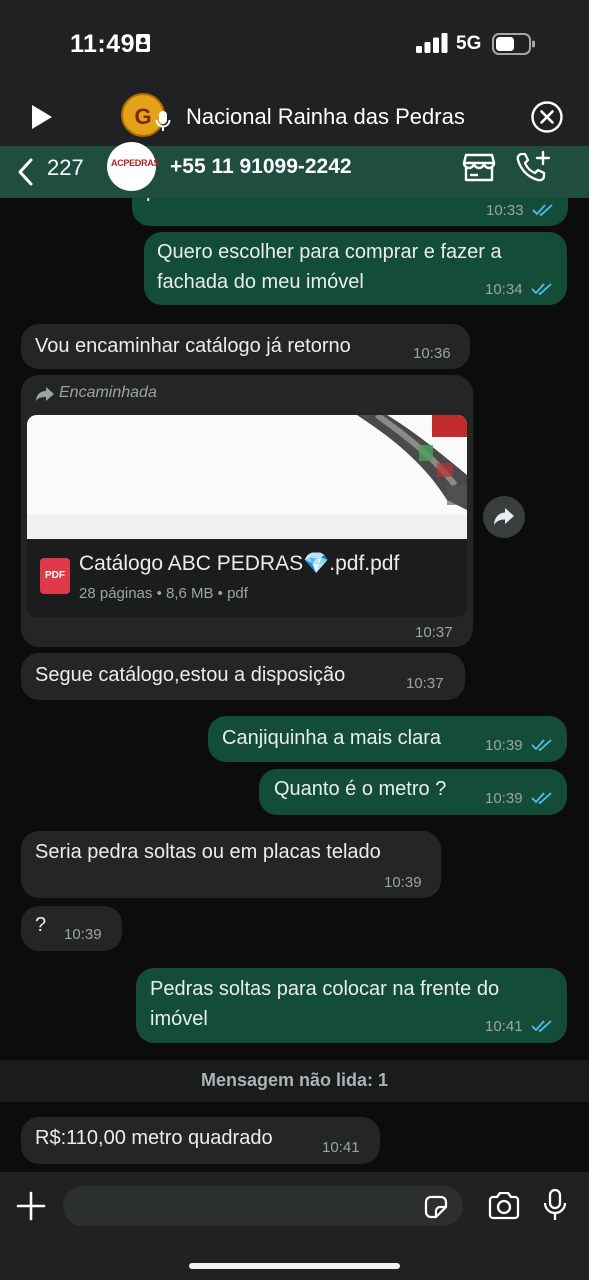  I want to click on message-text: Segue catálogo,estou a disposição, so click(190, 675).